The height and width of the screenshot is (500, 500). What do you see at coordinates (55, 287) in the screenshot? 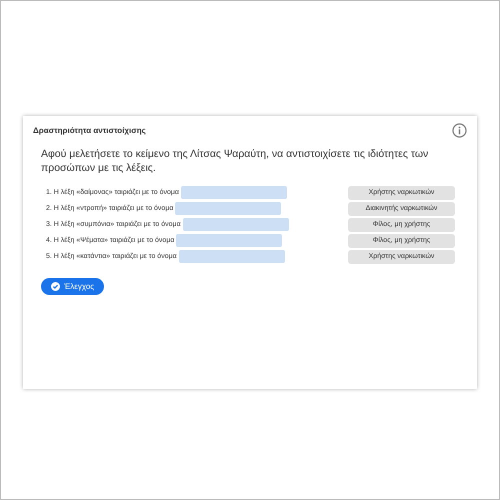
I see `check-icon` at bounding box center [55, 287].